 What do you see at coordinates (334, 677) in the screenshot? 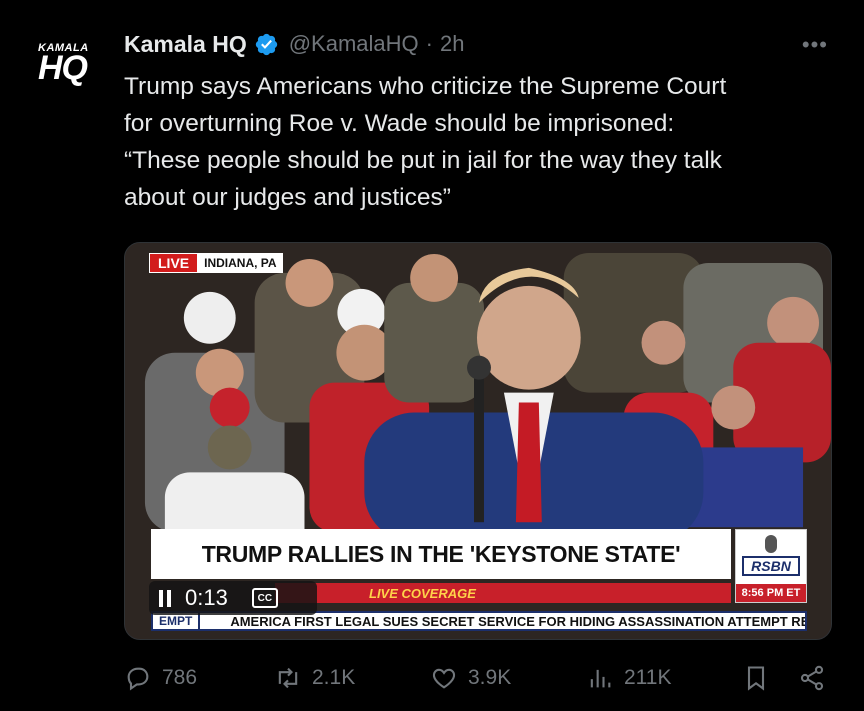
I see `repost-count: 2.1K` at bounding box center [334, 677].